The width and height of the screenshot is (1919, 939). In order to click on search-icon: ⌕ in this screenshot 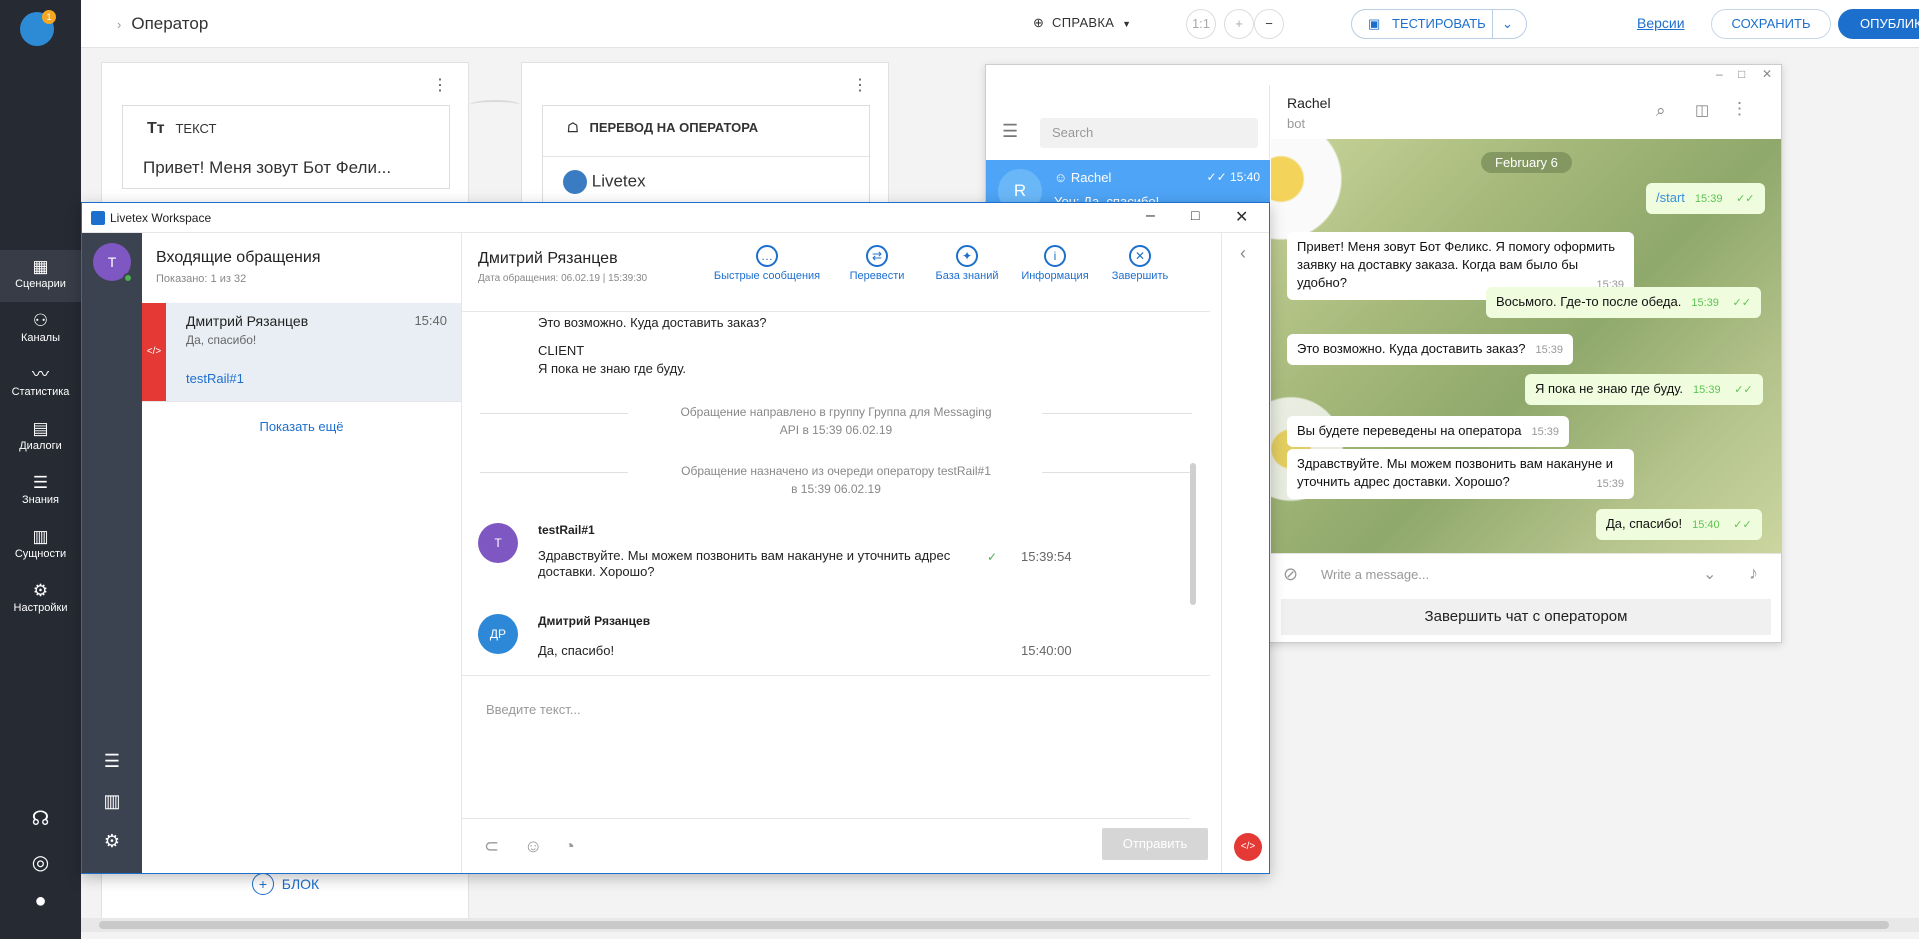, I will do `click(1661, 111)`.